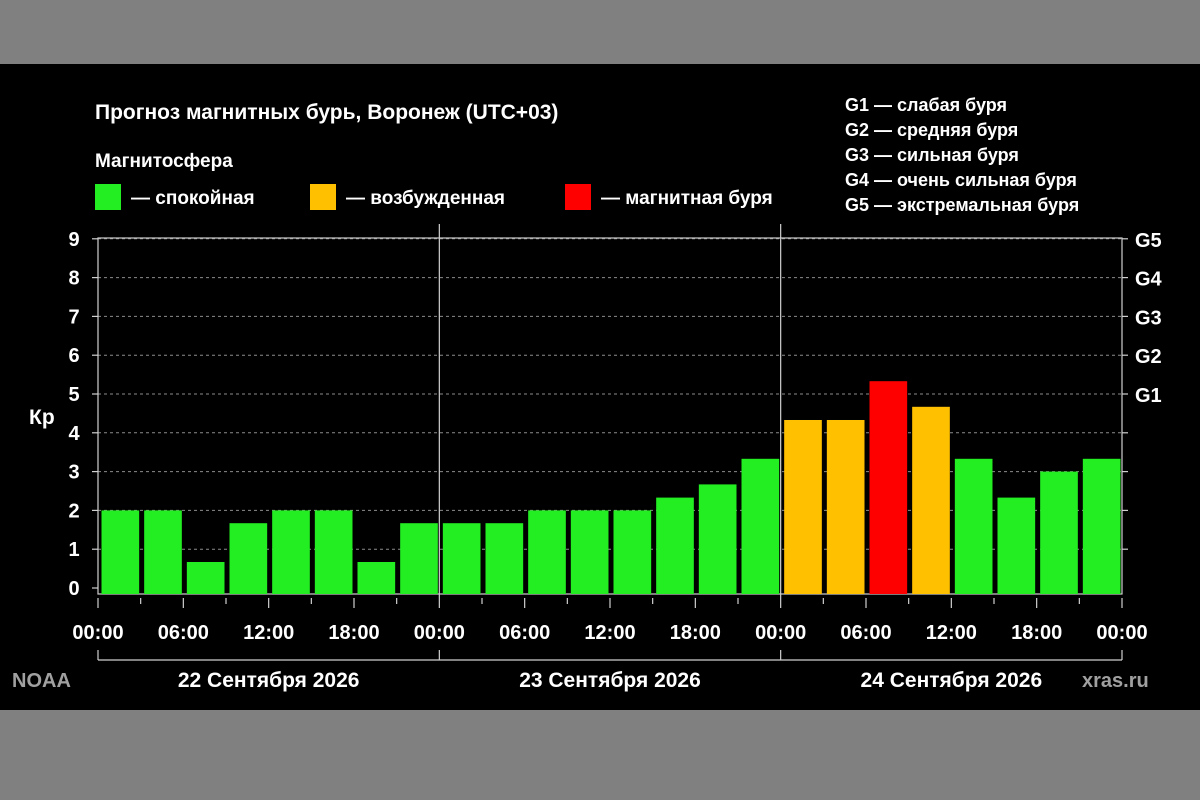 The width and height of the screenshot is (1200, 800). What do you see at coordinates (1148, 396) in the screenshot?
I see `right-tick-label-0: G1` at bounding box center [1148, 396].